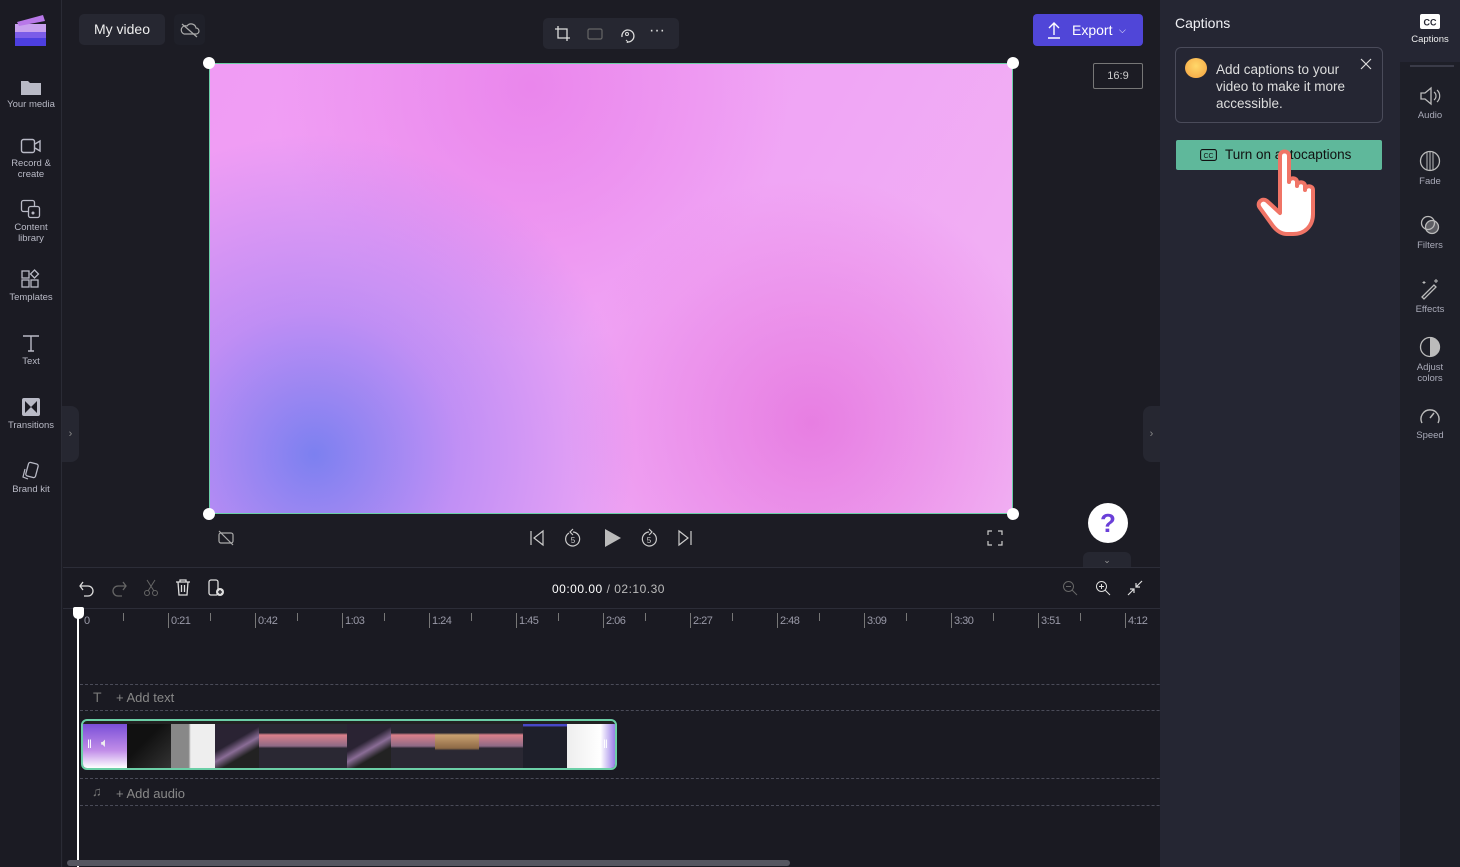 This screenshot has height=867, width=1460. I want to click on ruler-label: 3:30, so click(964, 621).